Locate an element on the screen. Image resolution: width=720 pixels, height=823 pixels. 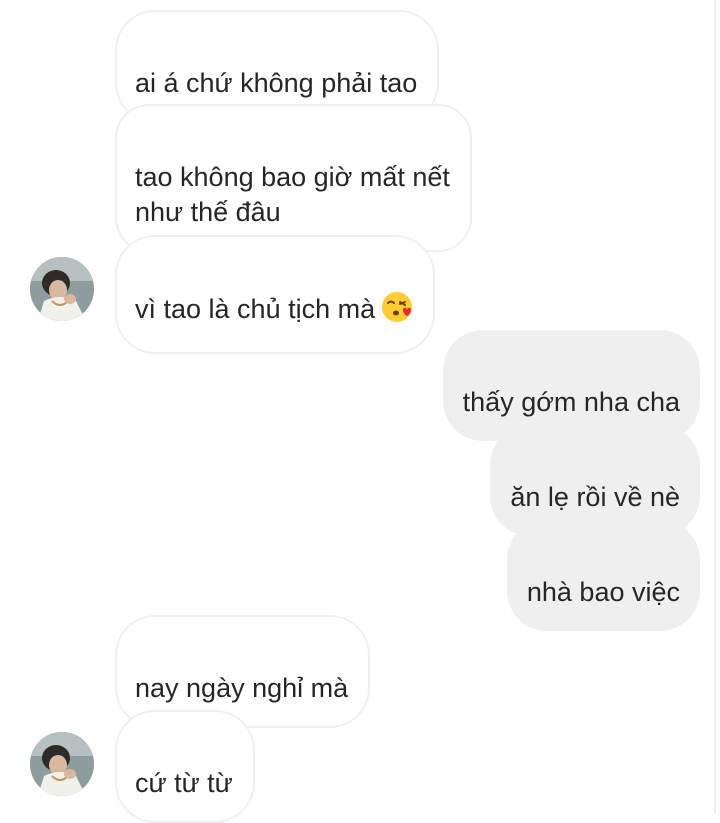
message-bubble-incoming: vì tao là chủ tịch mà is located at coordinates (275, 294).